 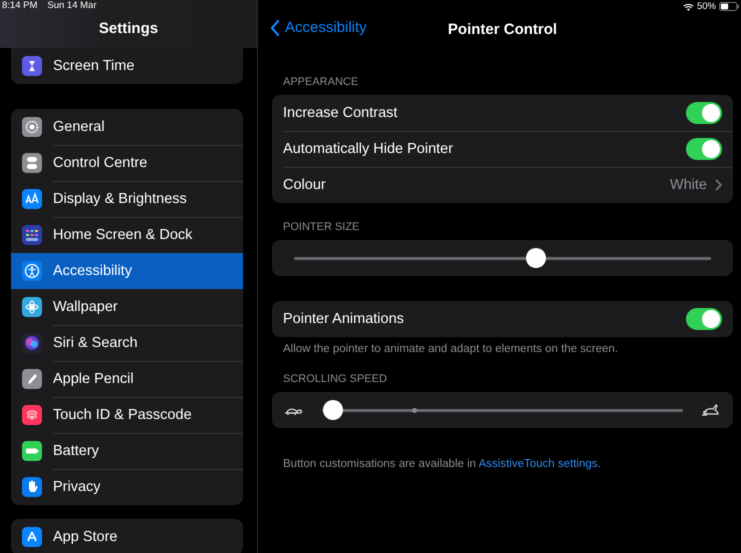 What do you see at coordinates (127, 487) in the screenshot?
I see `sidebar-item: Privacy` at bounding box center [127, 487].